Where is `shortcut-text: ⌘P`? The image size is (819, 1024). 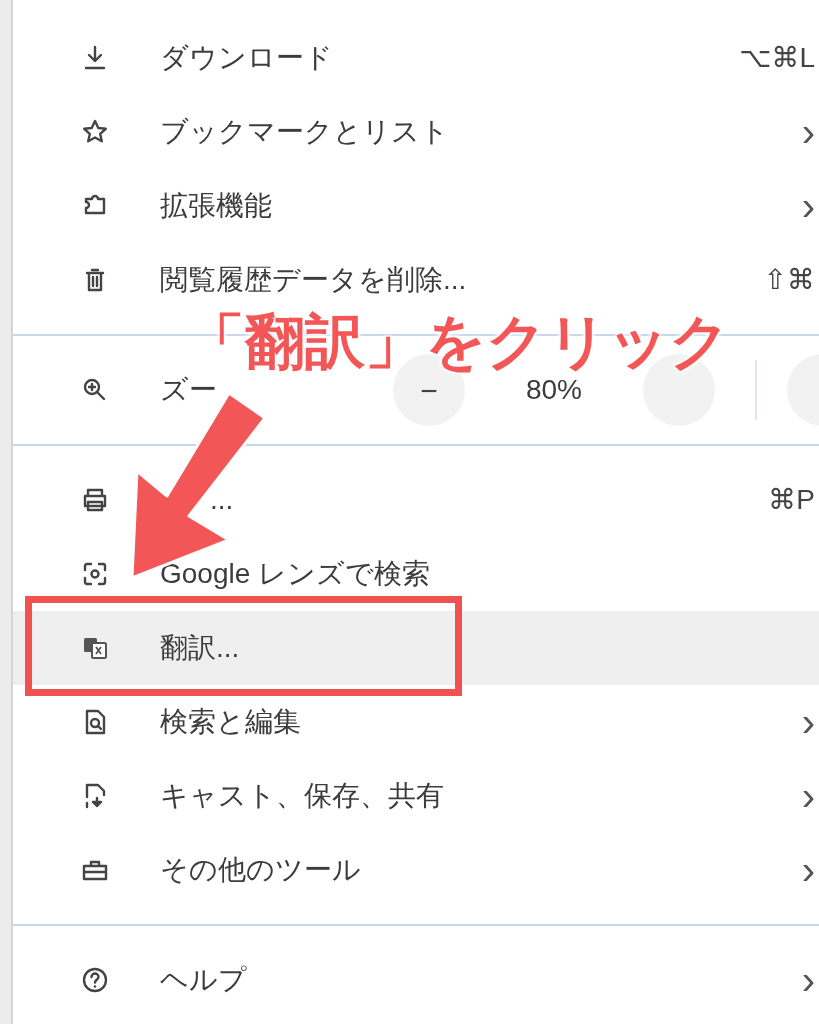 shortcut-text: ⌘P is located at coordinates (791, 500).